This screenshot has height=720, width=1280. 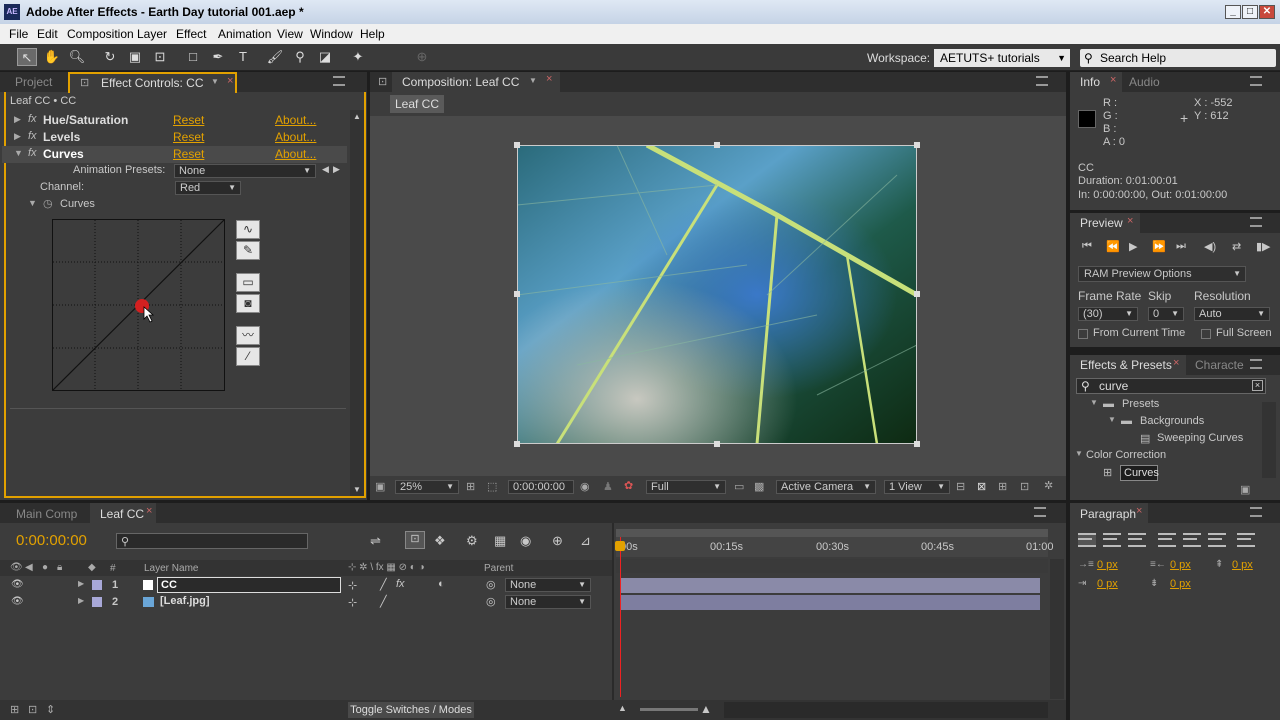 I want to click on fast-previews-icon: ⊠, so click(x=981, y=486).